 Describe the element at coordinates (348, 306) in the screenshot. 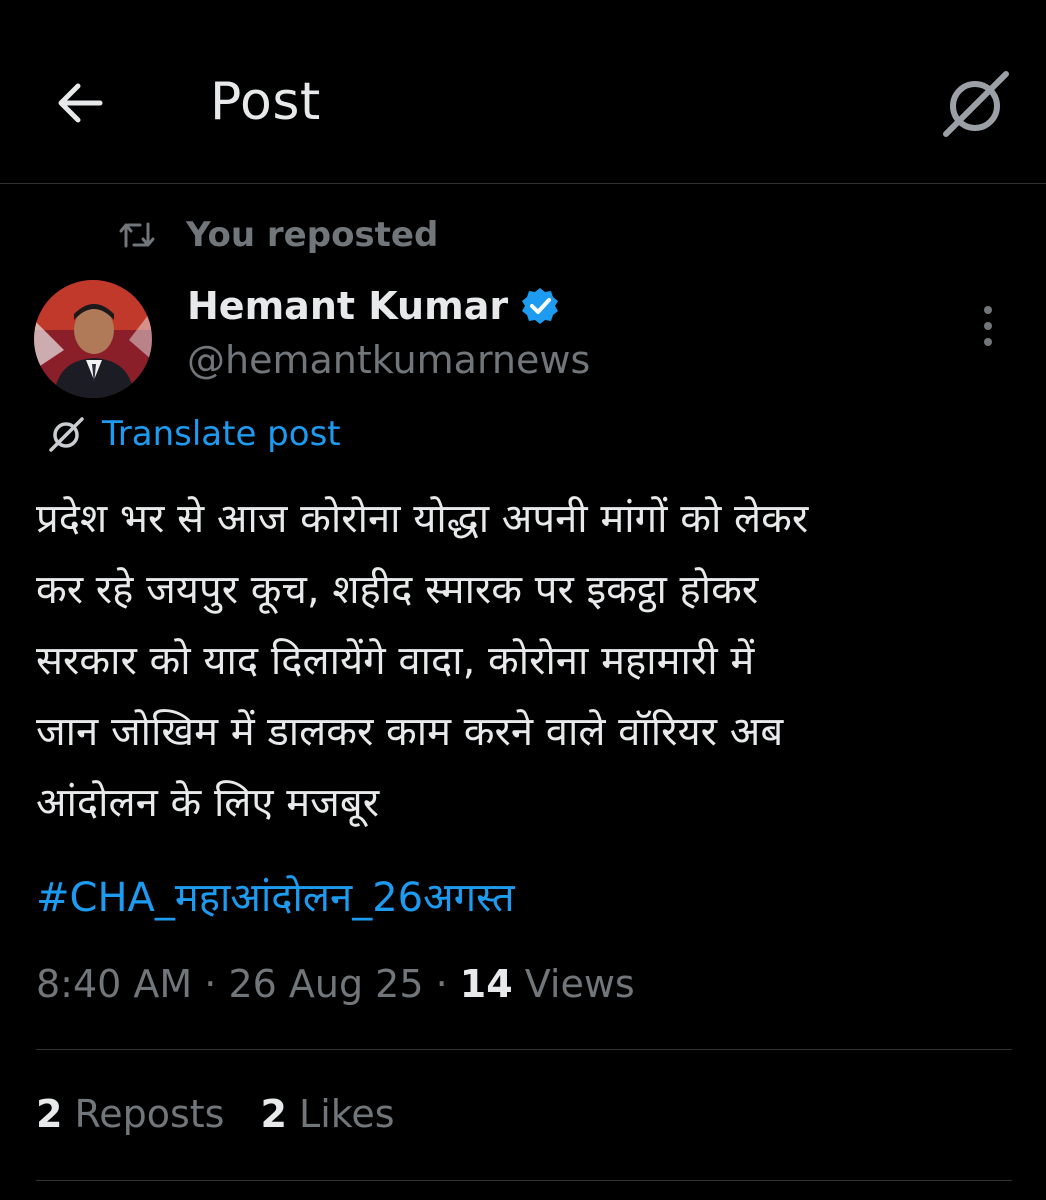

I see `author-name: Hemant Kumar` at that location.